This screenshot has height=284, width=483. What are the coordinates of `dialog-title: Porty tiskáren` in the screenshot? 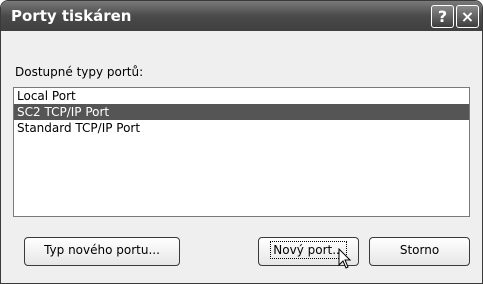 It's located at (71, 16).